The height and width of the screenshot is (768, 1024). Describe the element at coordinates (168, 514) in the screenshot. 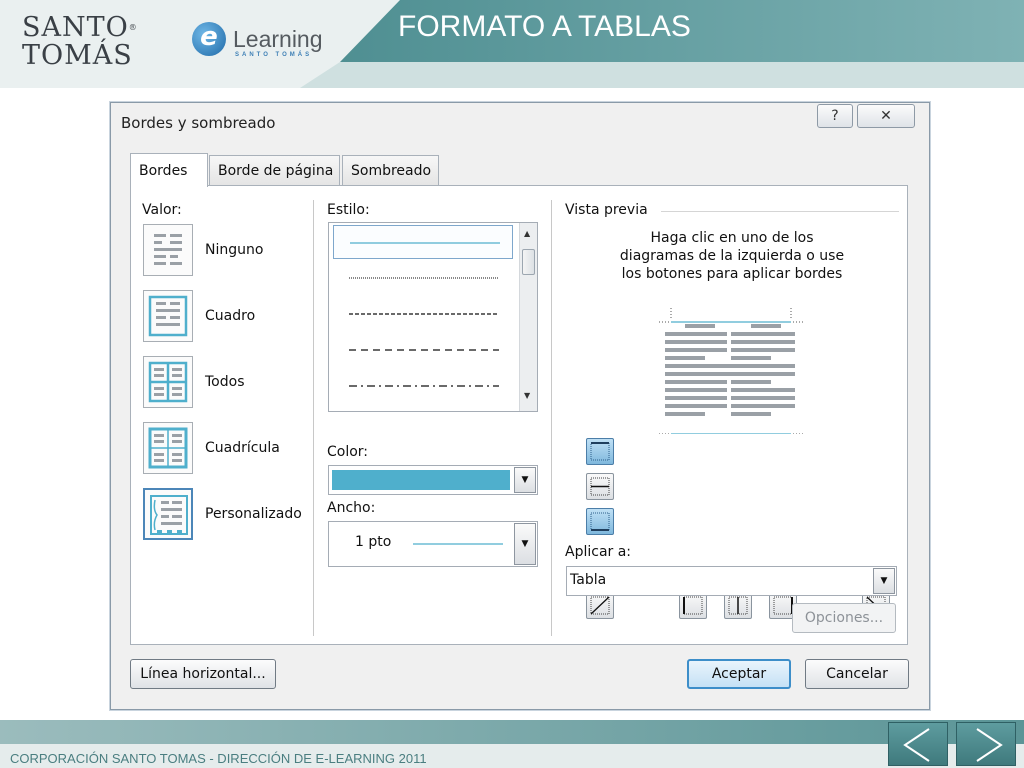

I see `border-custom-icon` at that location.